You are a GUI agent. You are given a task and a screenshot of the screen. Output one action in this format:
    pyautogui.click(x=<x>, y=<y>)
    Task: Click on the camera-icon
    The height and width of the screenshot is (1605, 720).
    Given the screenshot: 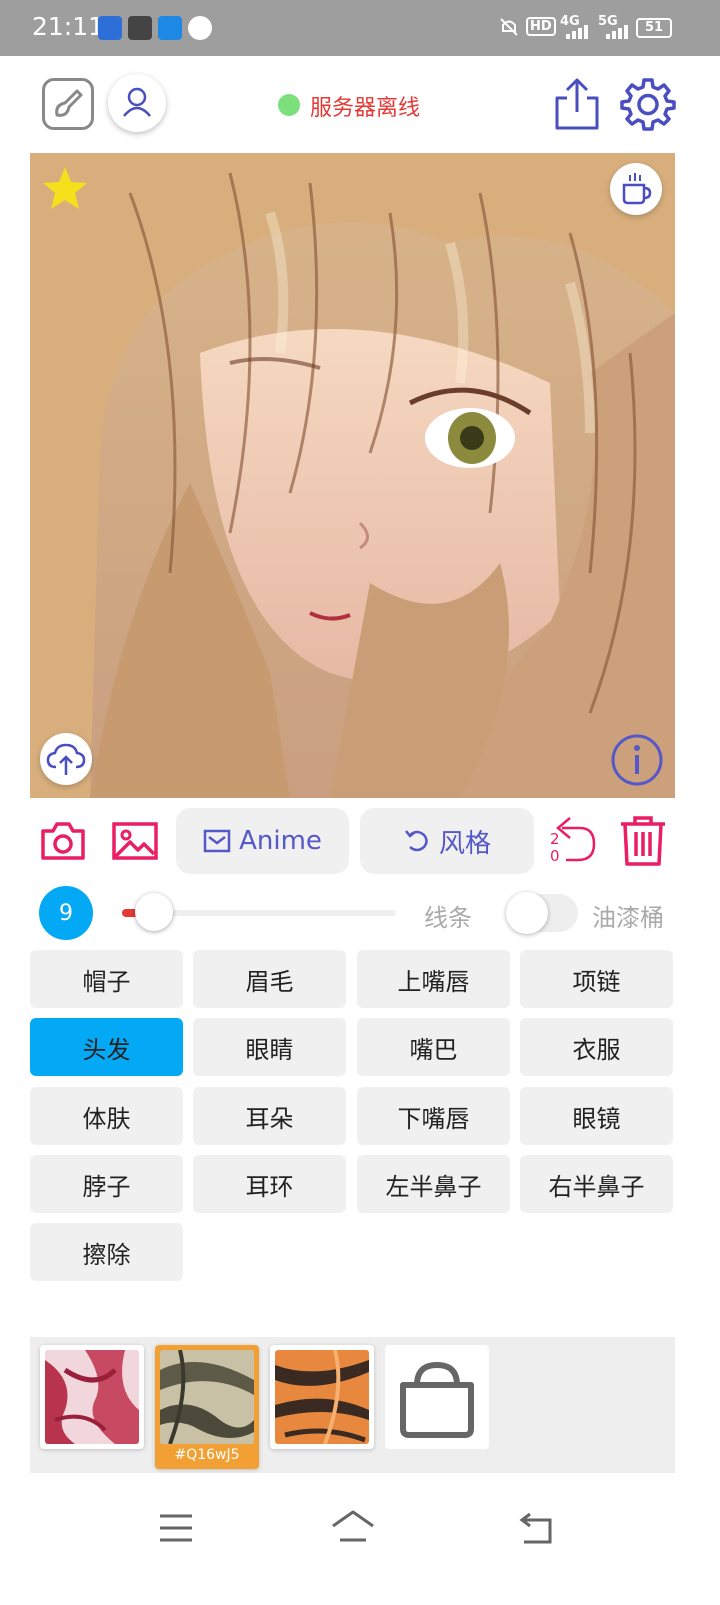 What is the action you would take?
    pyautogui.click(x=63, y=841)
    